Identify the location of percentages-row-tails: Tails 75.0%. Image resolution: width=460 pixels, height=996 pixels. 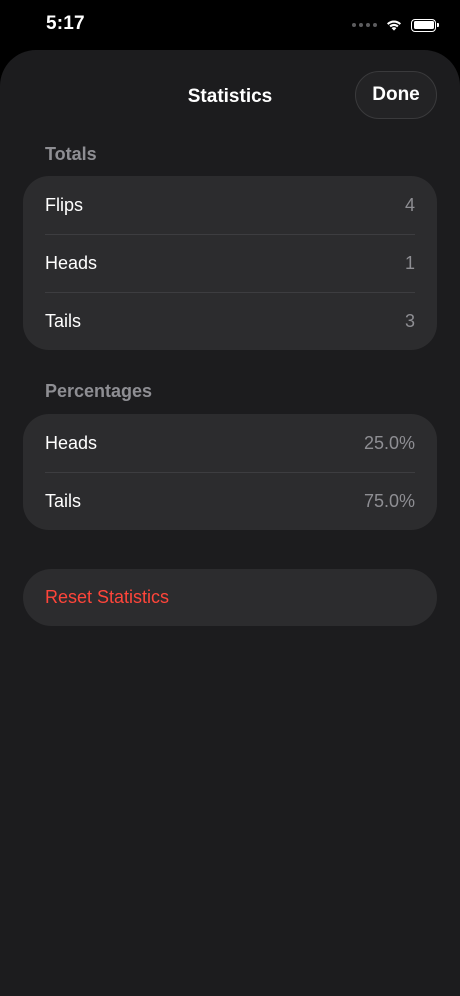
(230, 501).